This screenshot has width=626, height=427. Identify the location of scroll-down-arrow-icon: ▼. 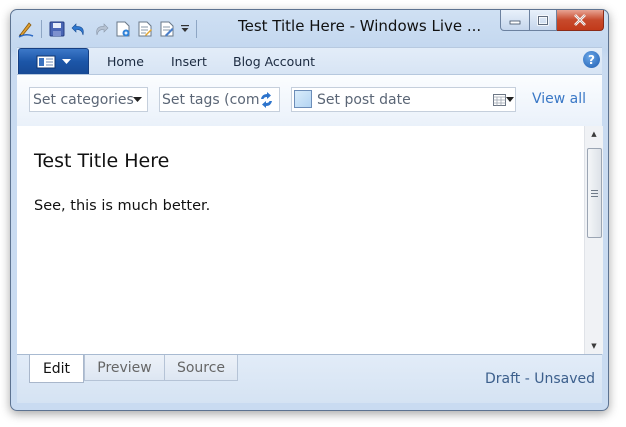
(594, 346).